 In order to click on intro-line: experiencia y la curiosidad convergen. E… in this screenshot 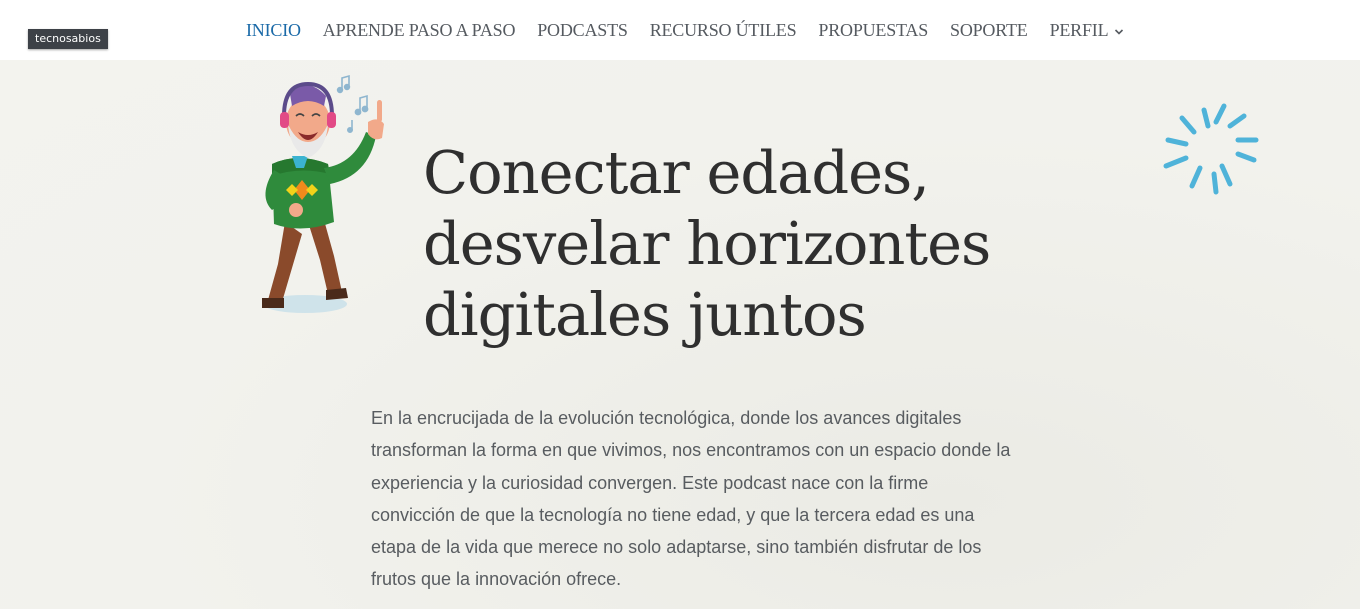, I will do `click(650, 482)`.